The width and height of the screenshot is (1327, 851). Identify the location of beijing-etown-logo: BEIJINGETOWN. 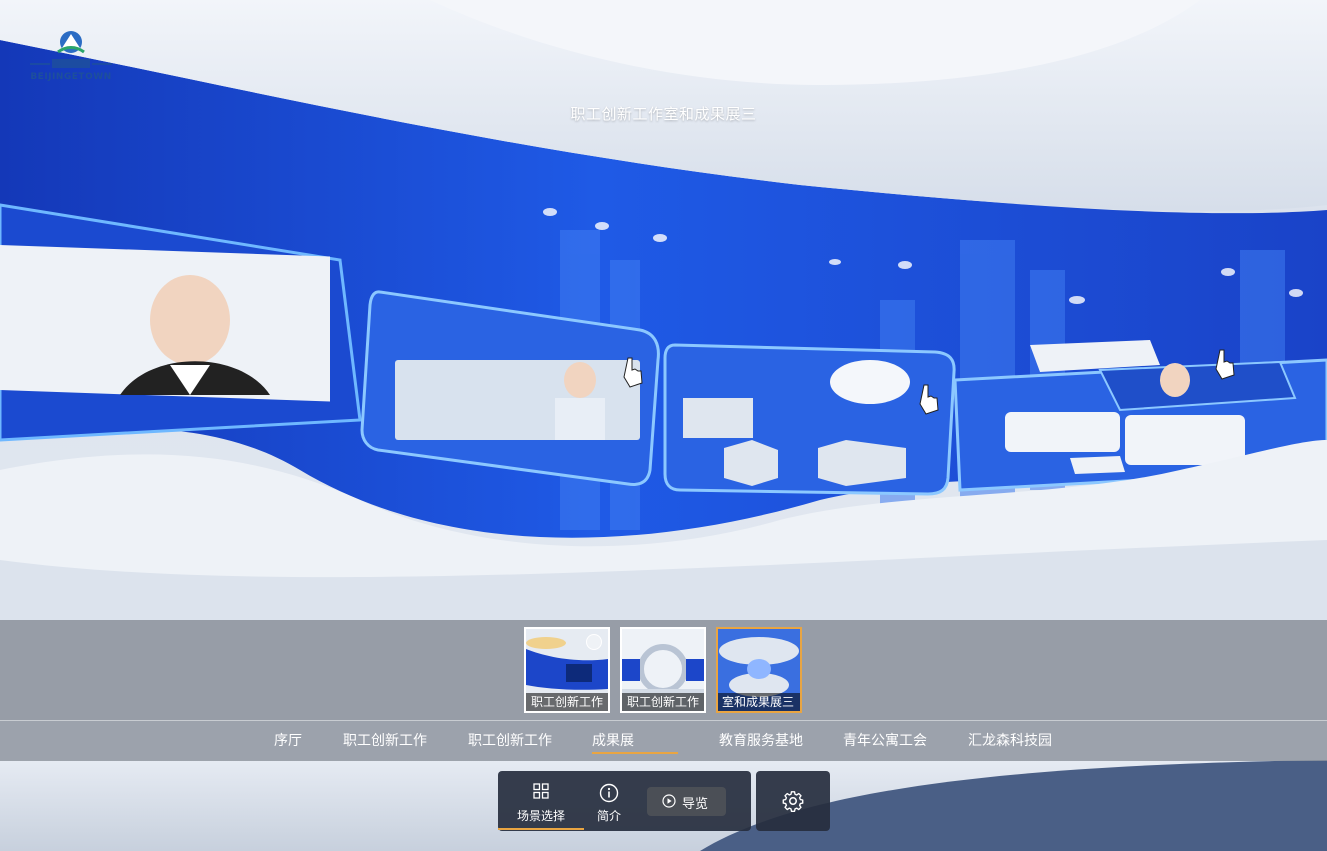
(71, 57).